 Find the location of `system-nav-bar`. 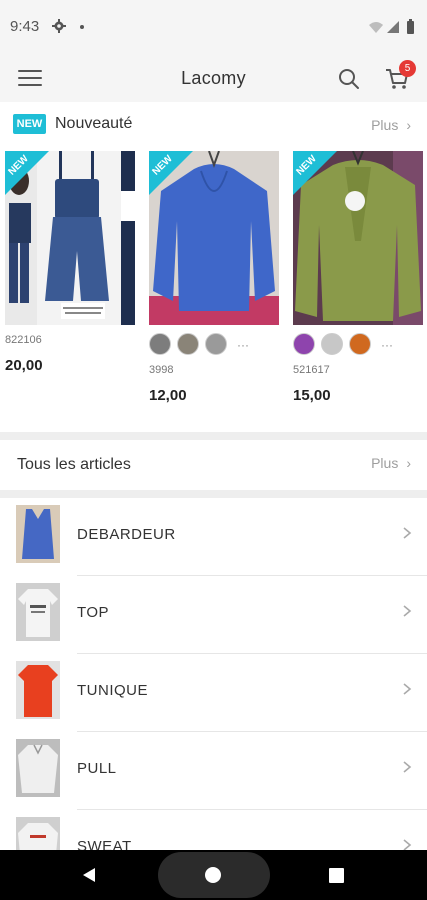

system-nav-bar is located at coordinates (213, 875).